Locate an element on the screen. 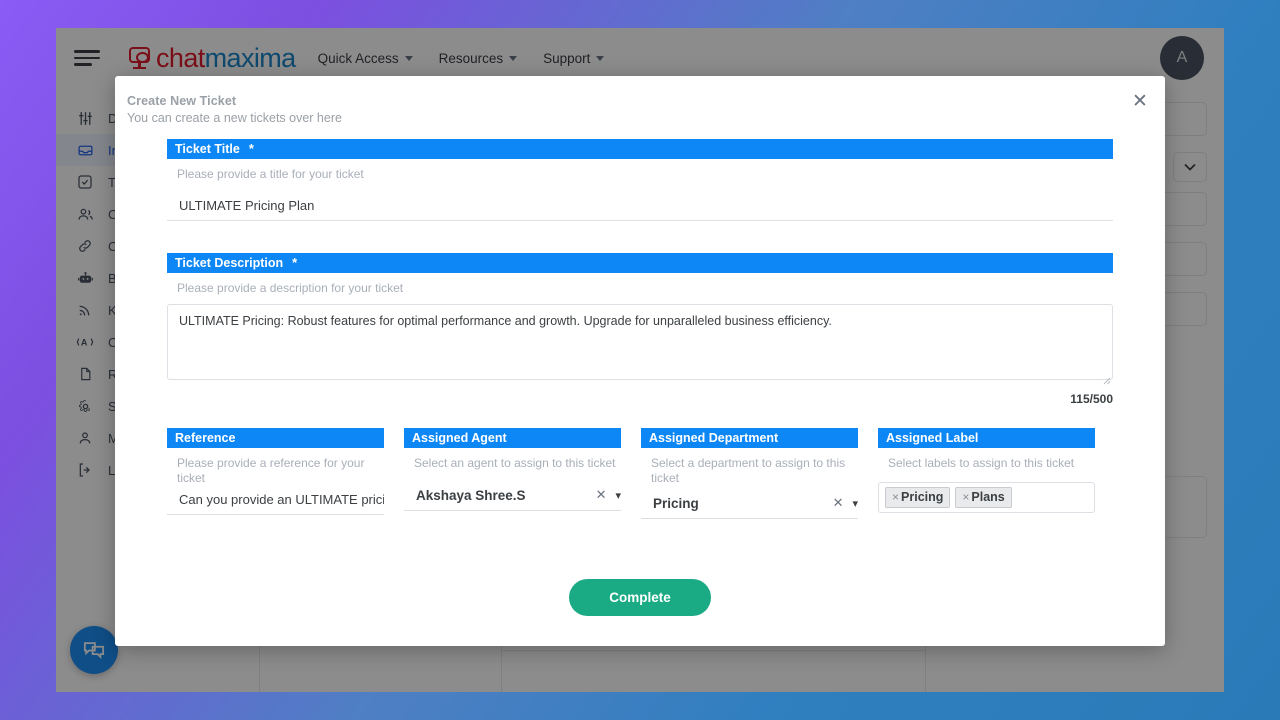 The width and height of the screenshot is (1280, 720). complete-button: Complete is located at coordinates (640, 597).